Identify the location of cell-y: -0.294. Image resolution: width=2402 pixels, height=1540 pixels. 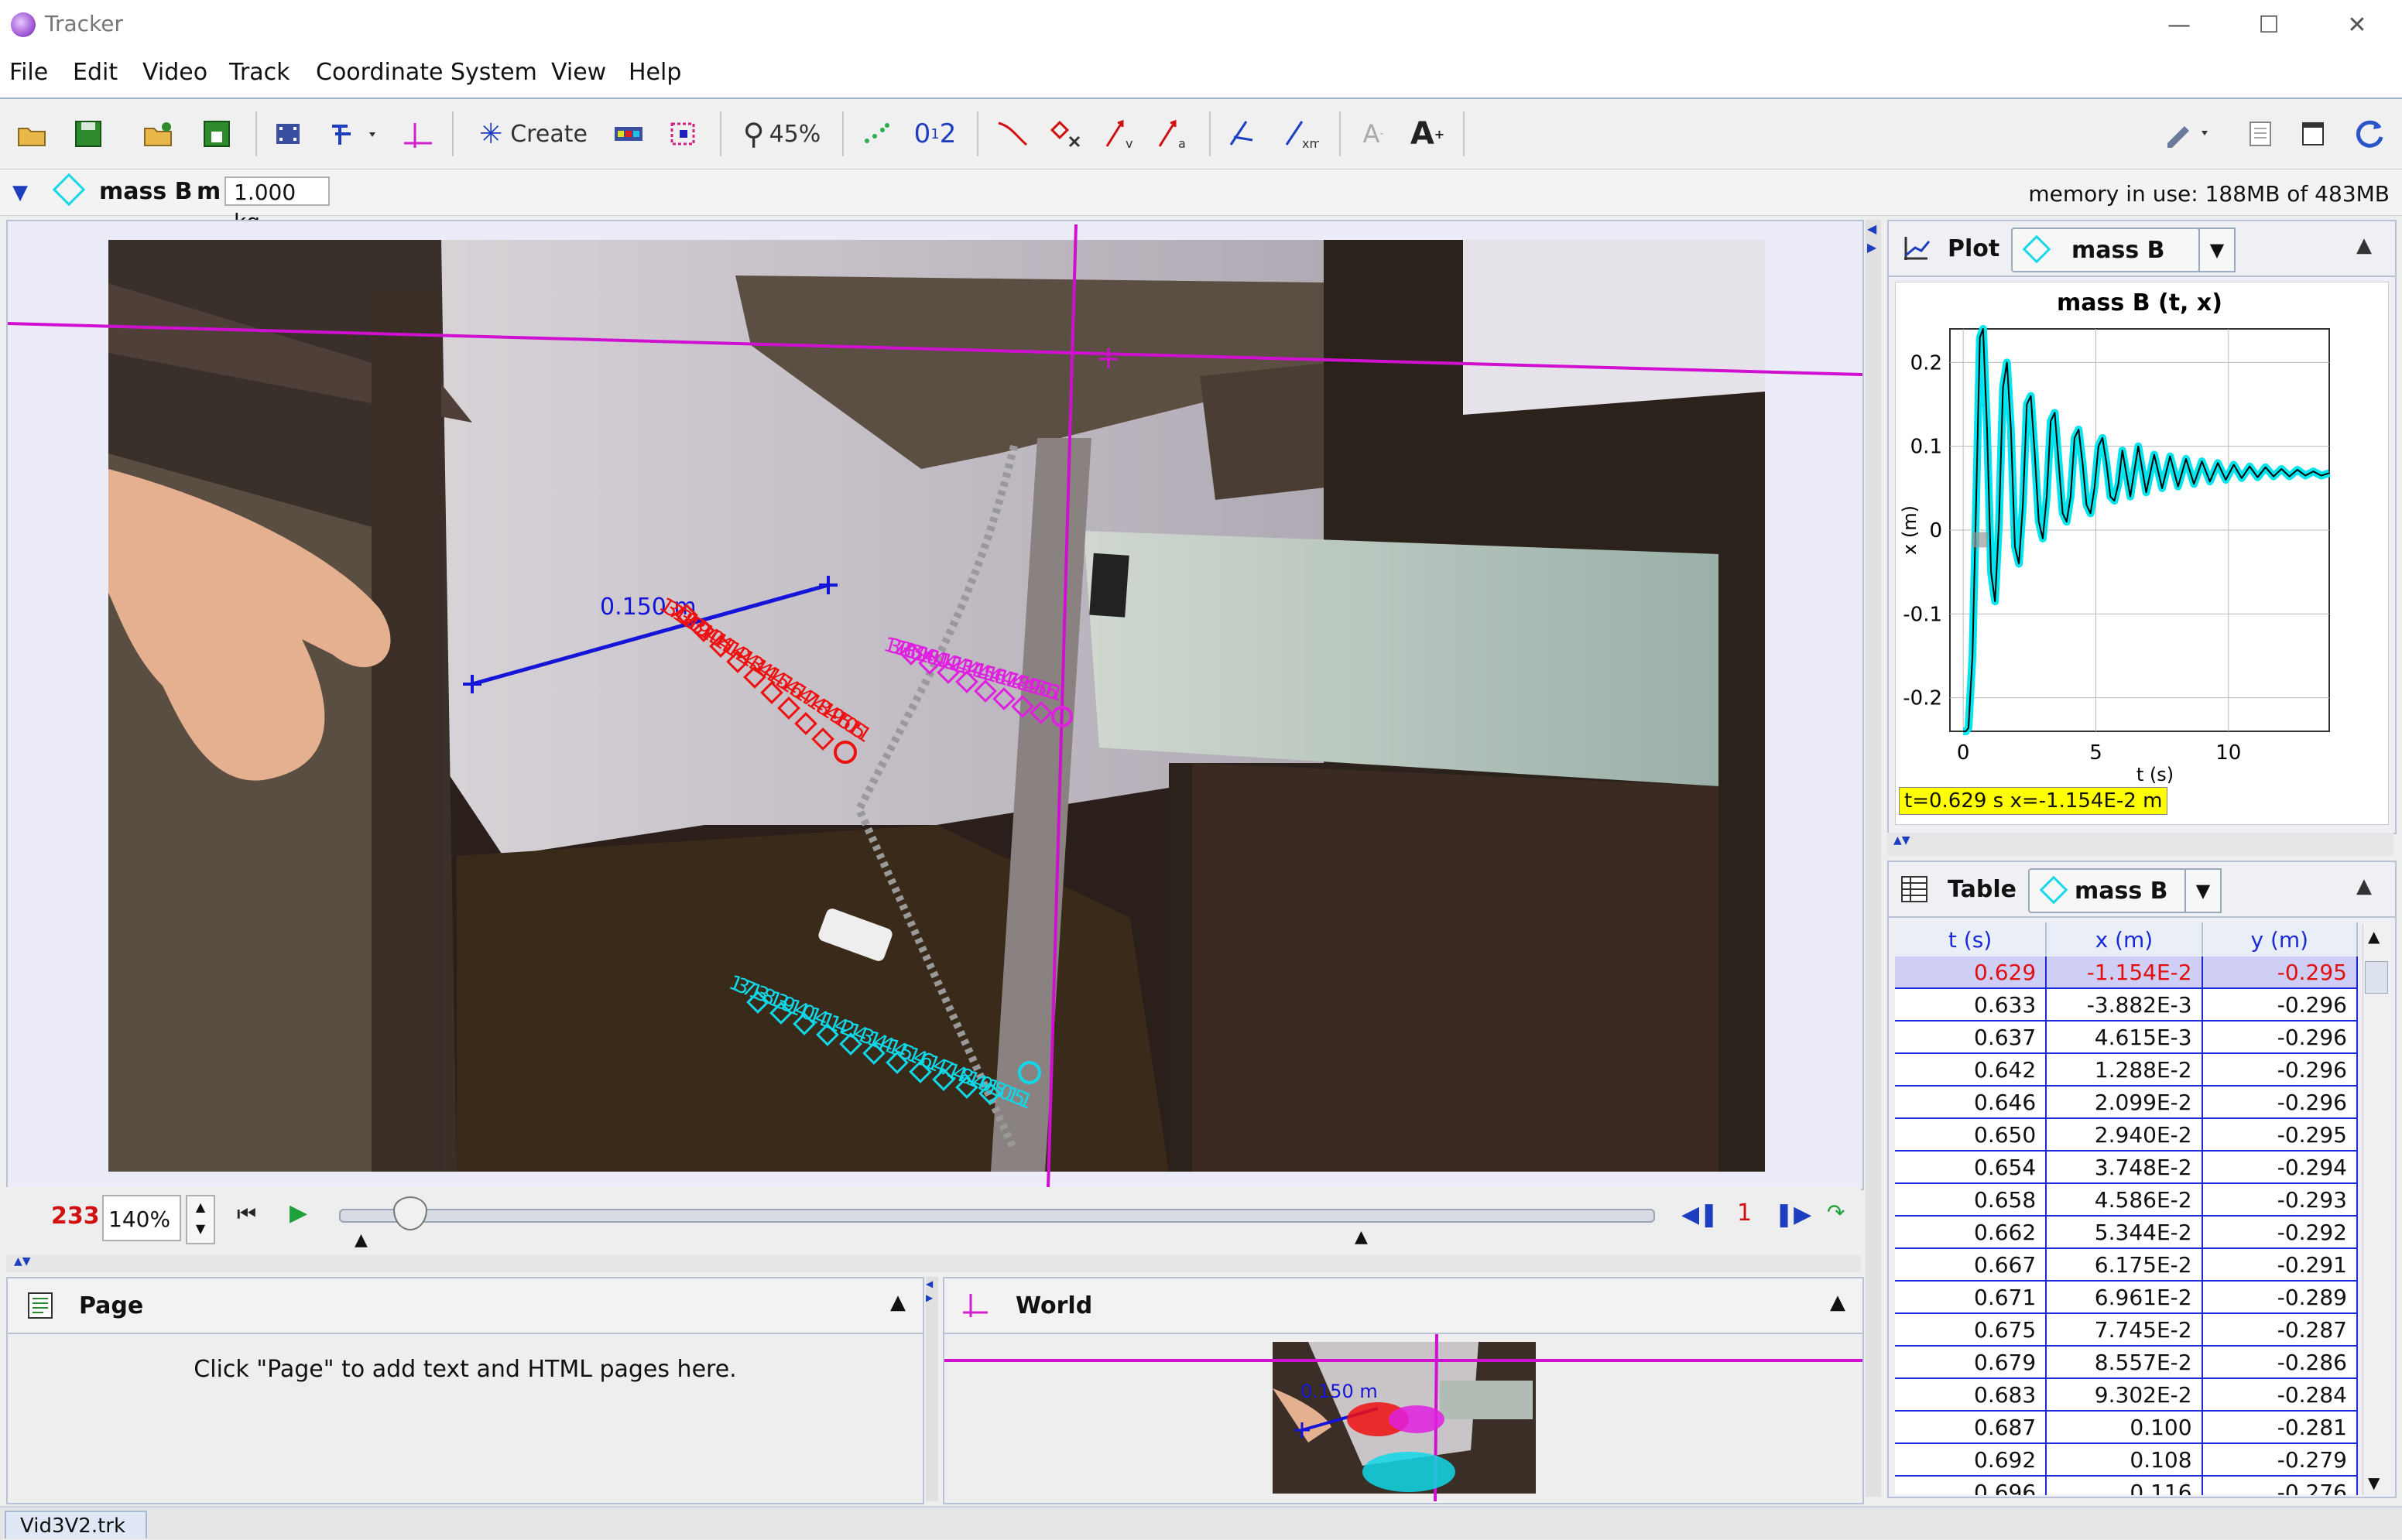
(2280, 1167).